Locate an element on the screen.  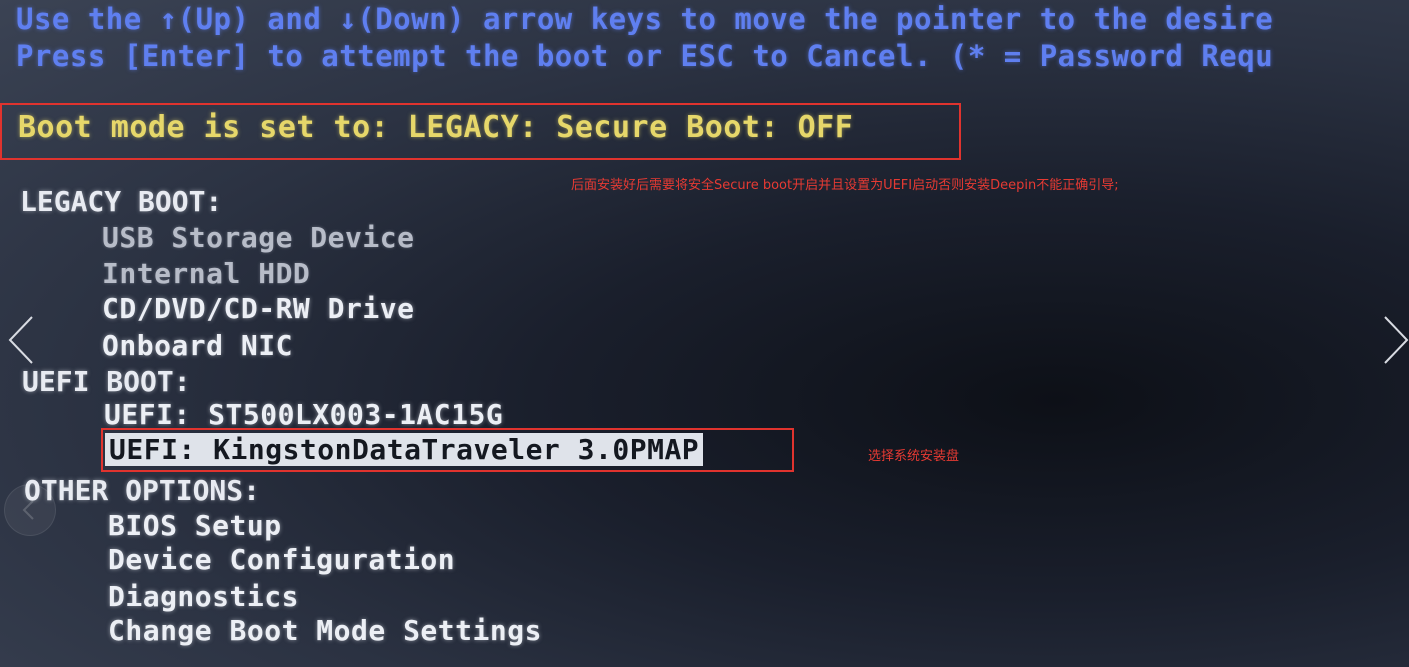
chevron-left-icon is located at coordinates (28, 340).